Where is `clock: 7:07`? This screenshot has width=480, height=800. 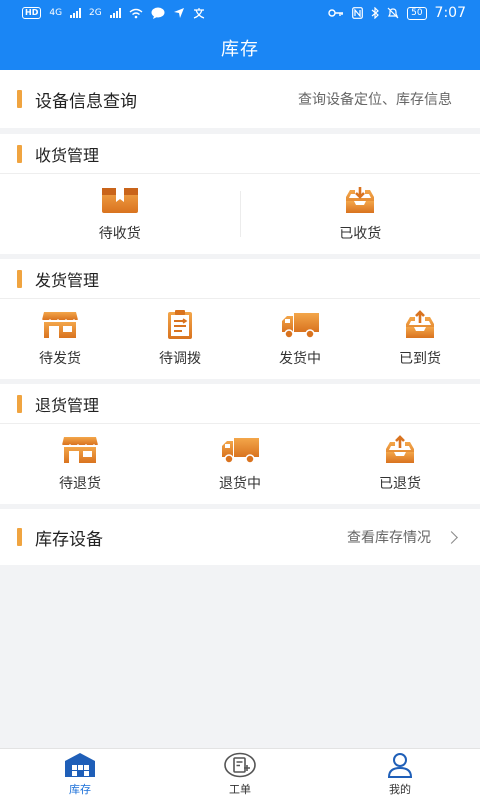 clock: 7:07 is located at coordinates (450, 13).